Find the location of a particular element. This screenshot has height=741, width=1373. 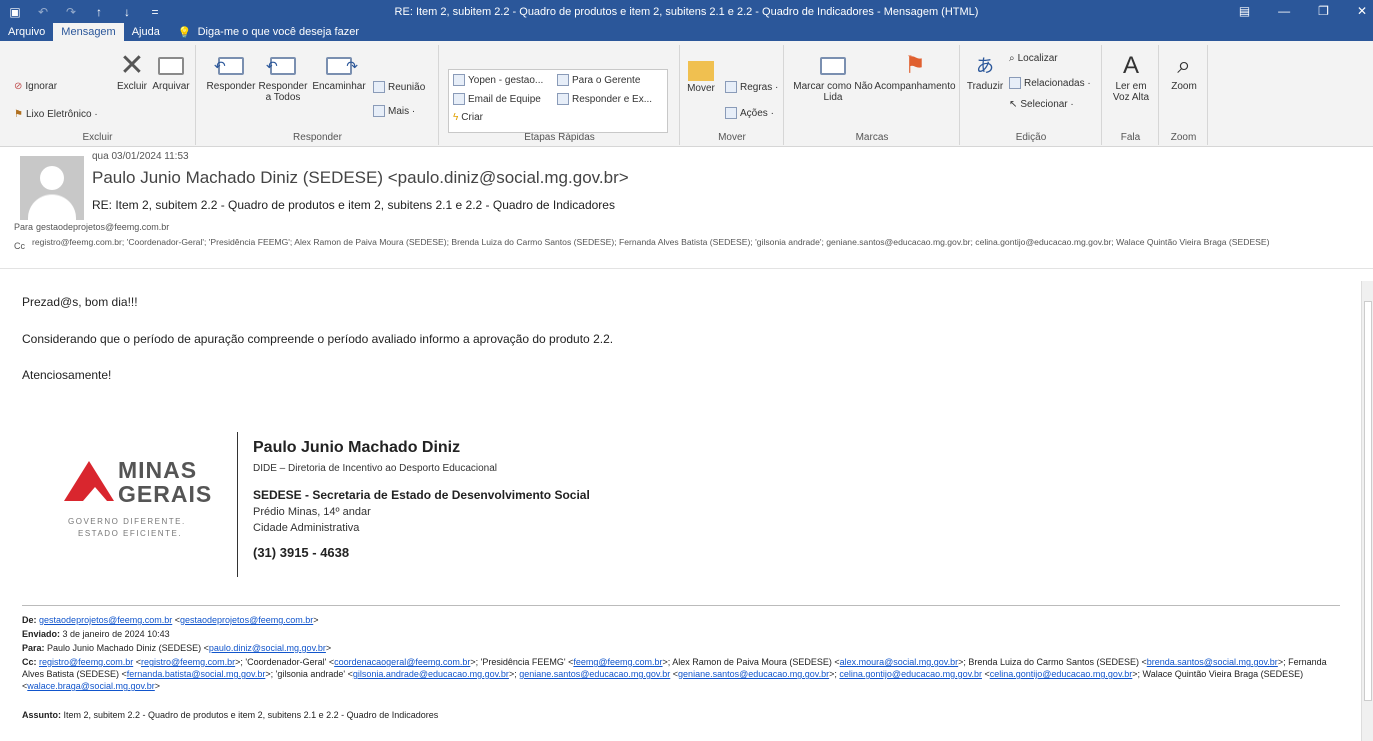

rules-icon is located at coordinates (731, 87).